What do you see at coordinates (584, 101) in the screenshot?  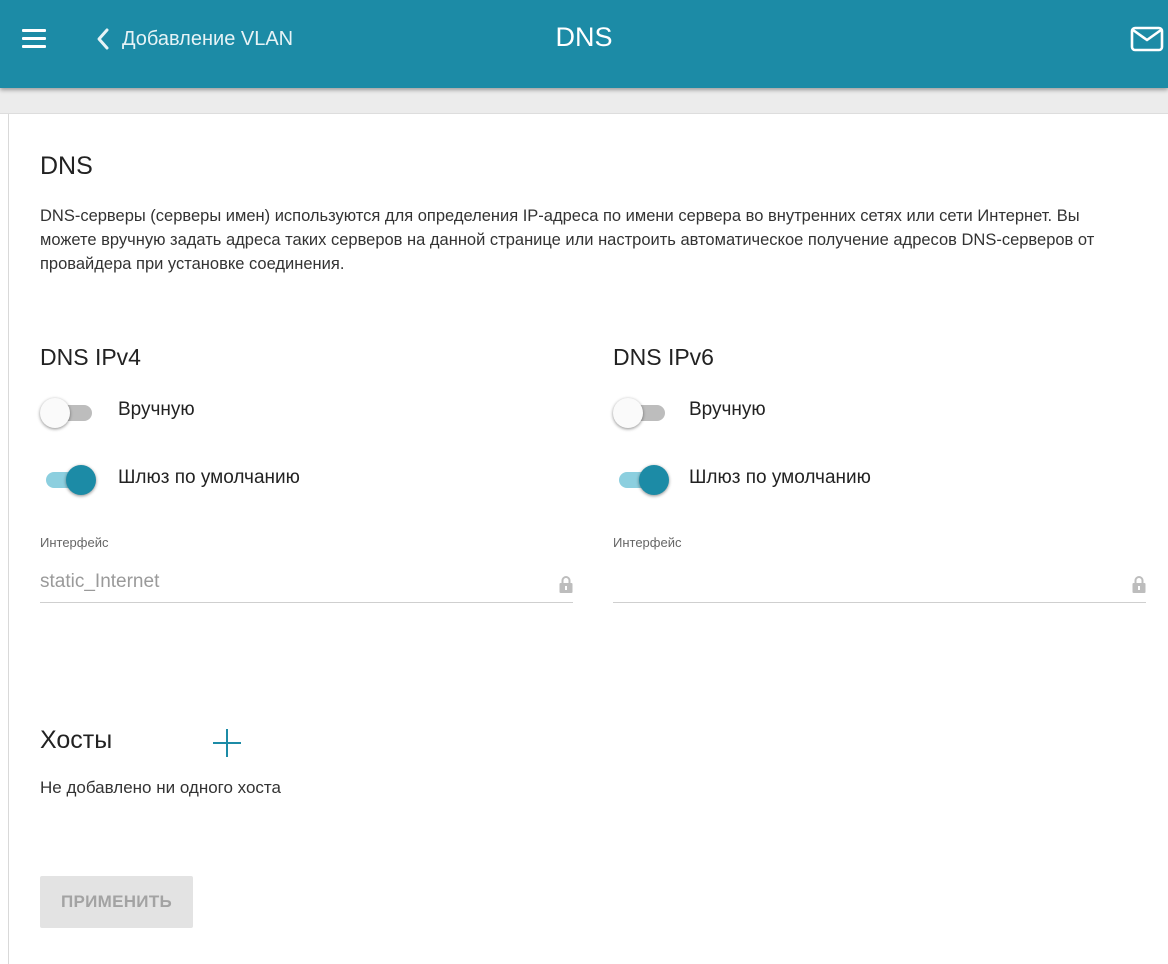 I see `sub-header-bar` at bounding box center [584, 101].